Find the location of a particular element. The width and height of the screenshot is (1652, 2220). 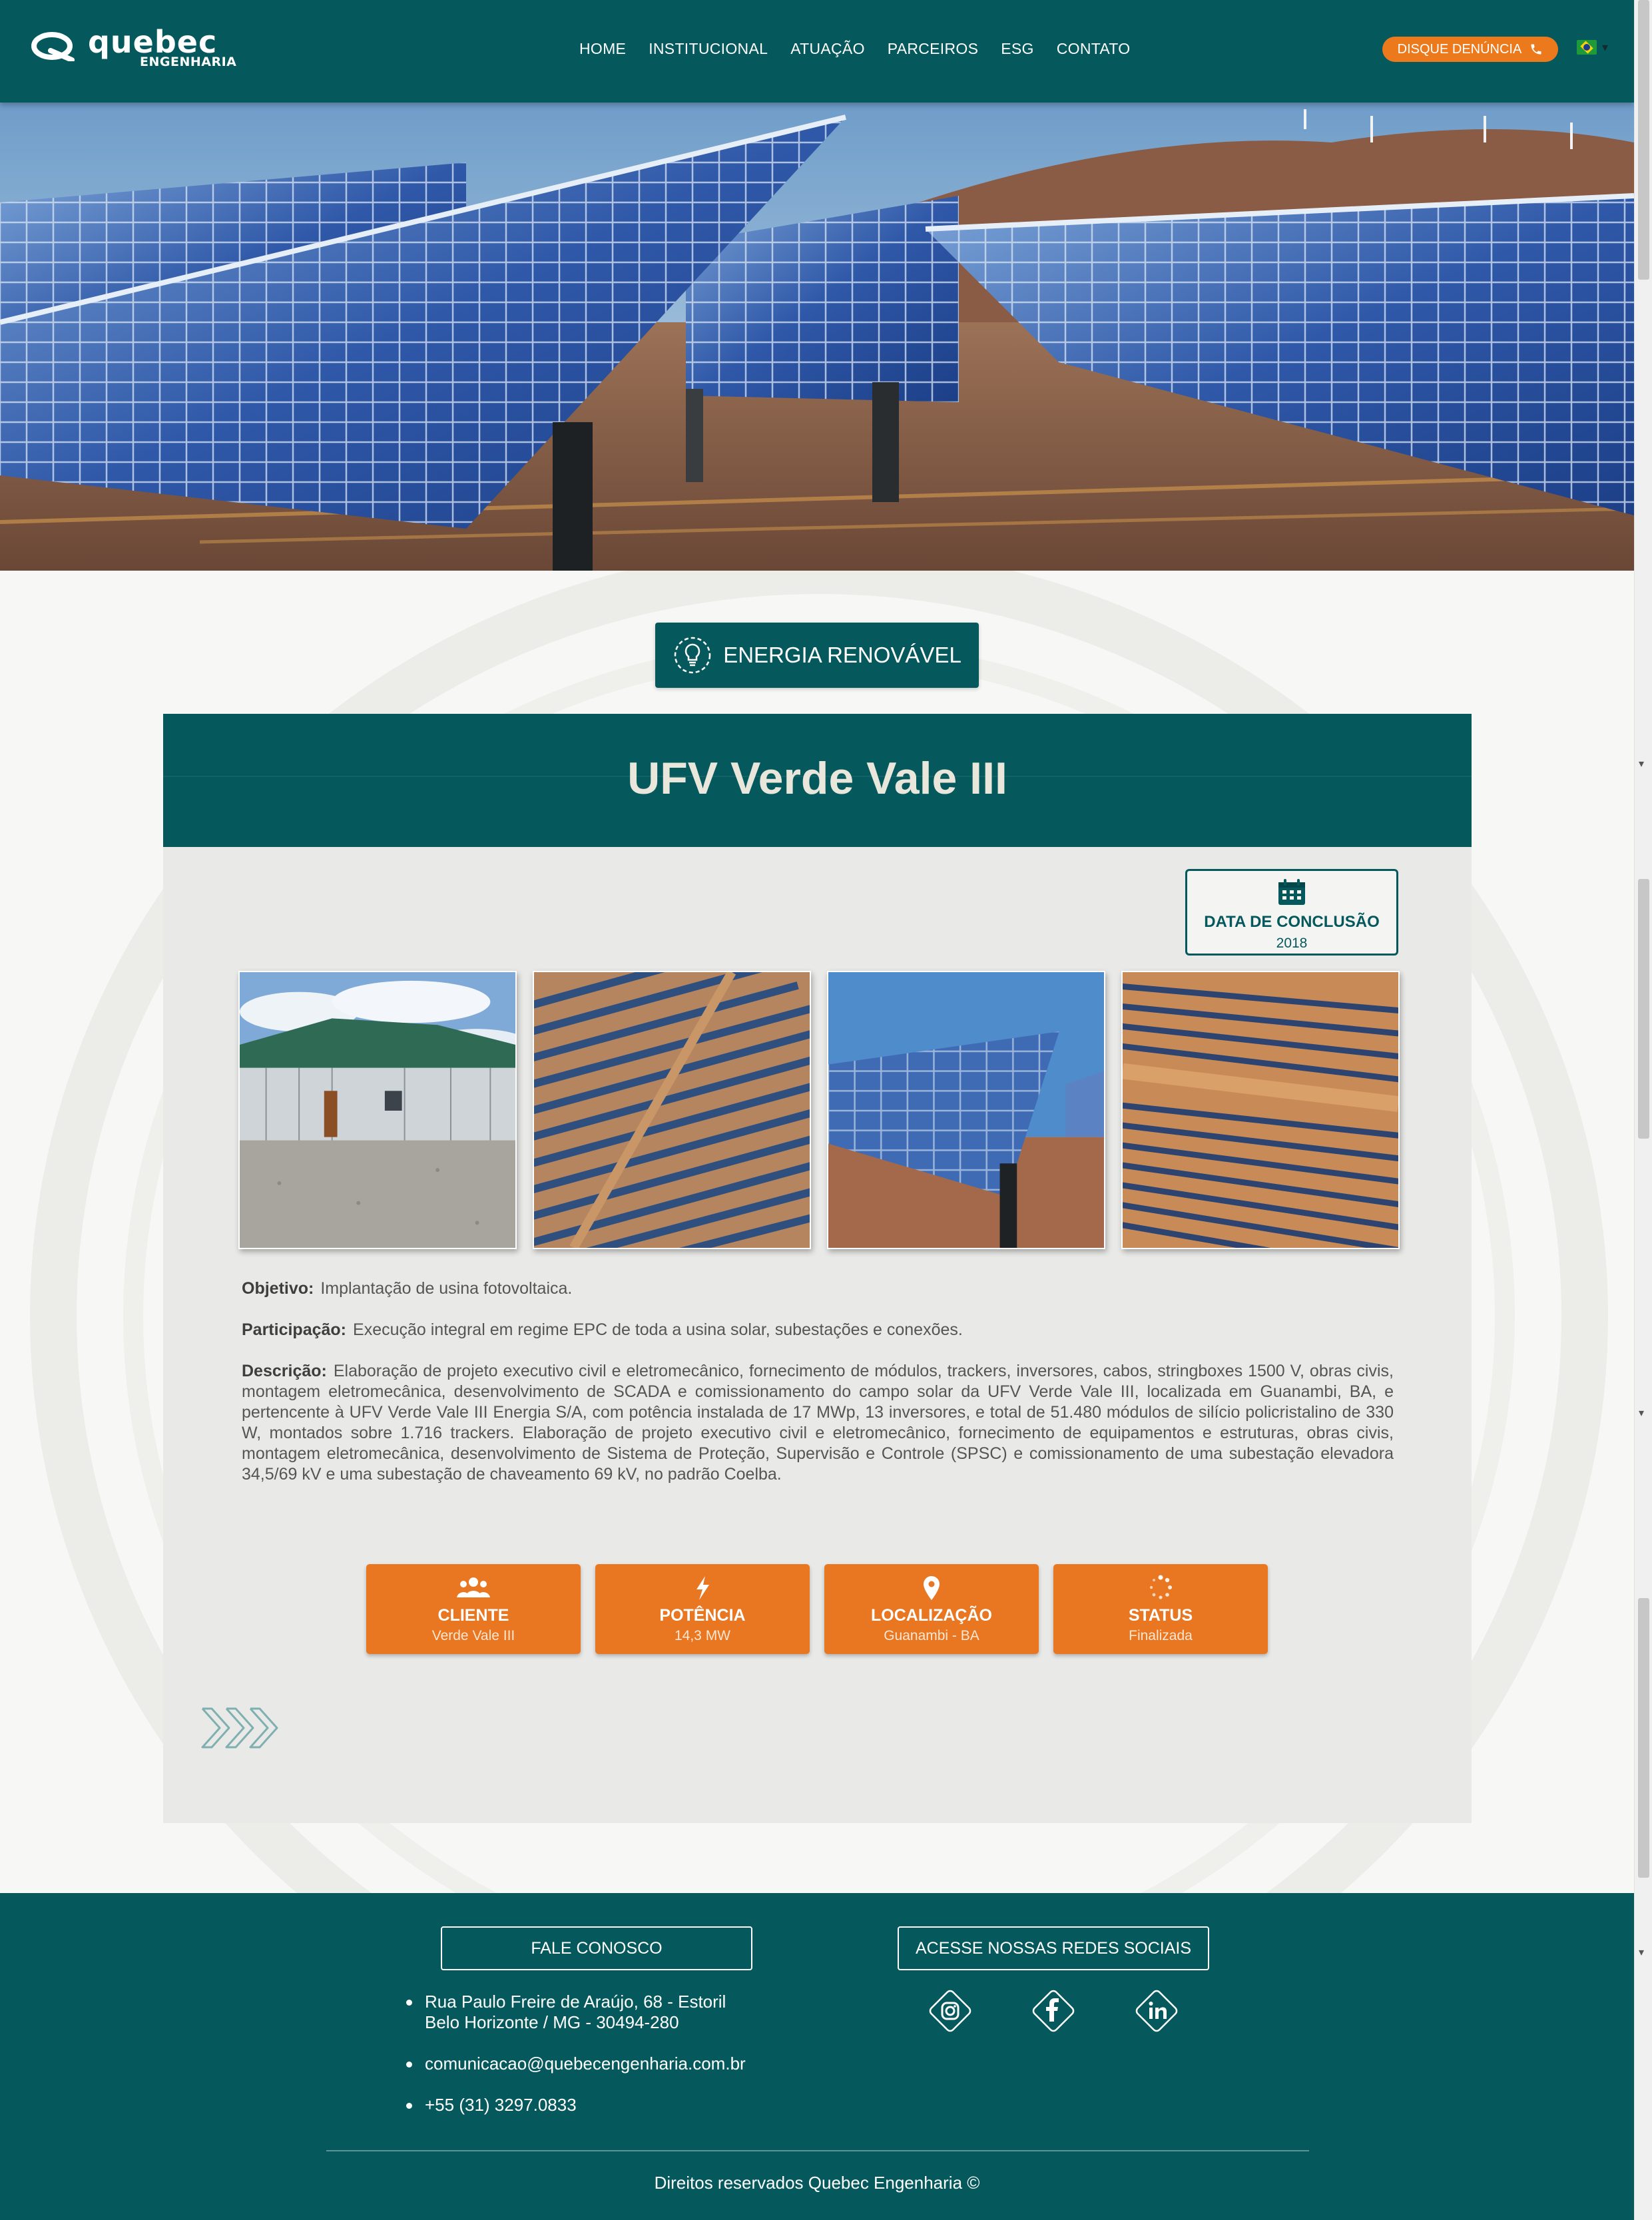

users-icon is located at coordinates (473, 1587).